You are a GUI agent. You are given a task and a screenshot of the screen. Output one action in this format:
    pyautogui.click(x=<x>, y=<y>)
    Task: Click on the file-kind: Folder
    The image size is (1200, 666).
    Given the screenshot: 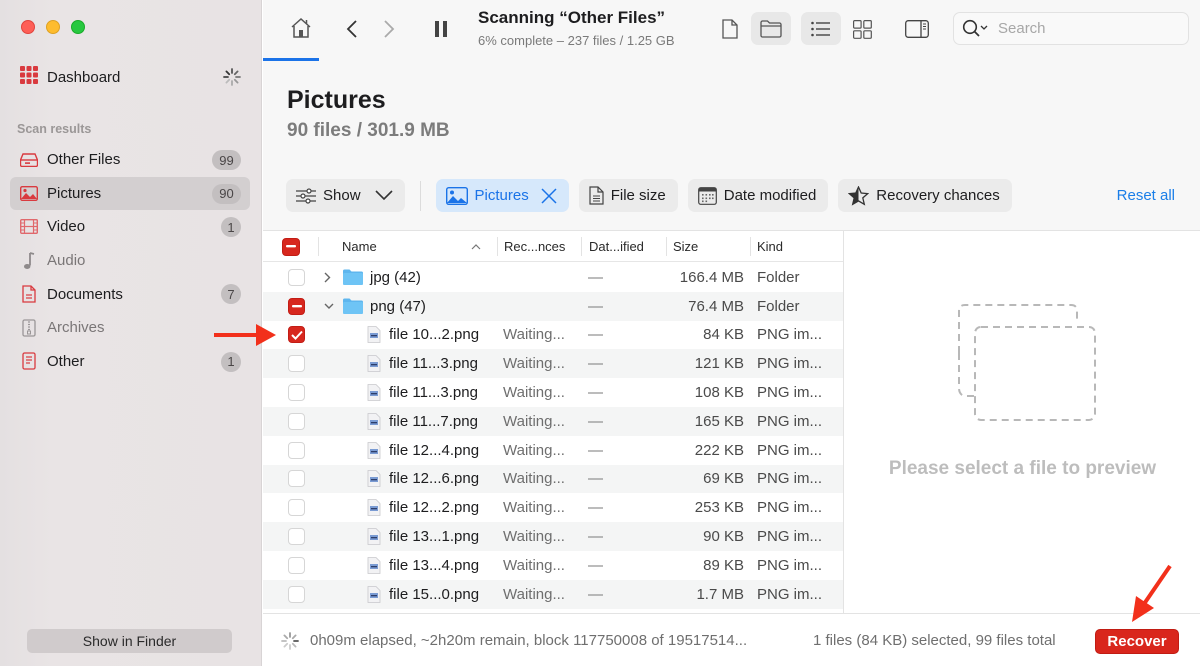 What is the action you would take?
    pyautogui.click(x=778, y=277)
    